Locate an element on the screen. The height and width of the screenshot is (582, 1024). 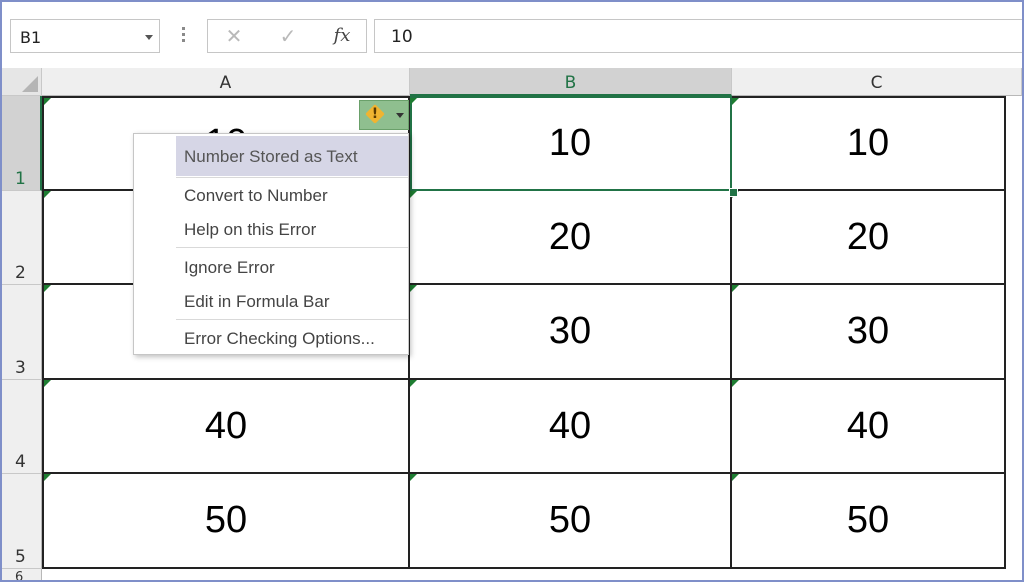
cell-b3: 30 is located at coordinates (571, 332).